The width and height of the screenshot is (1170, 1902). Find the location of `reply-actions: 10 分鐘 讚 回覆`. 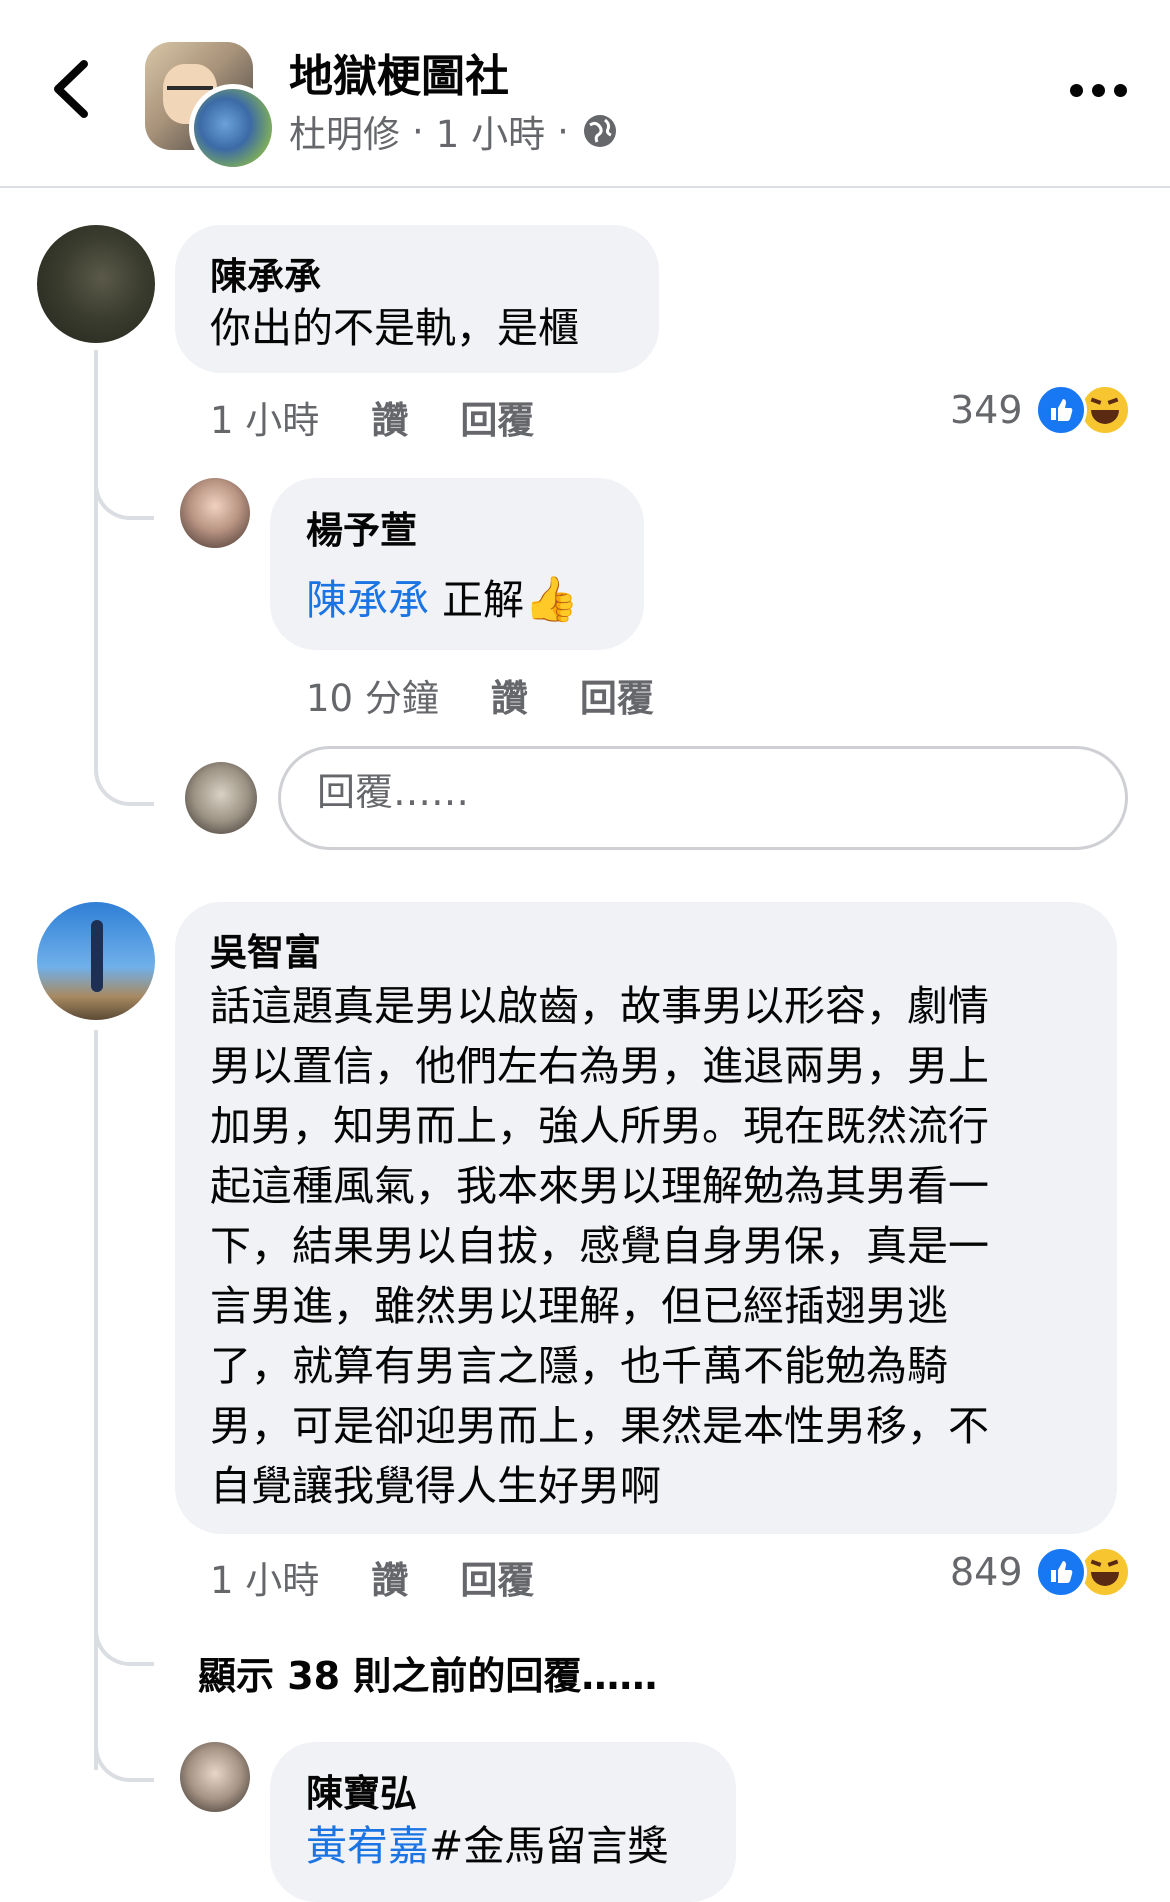

reply-actions: 10 分鐘 讚 回覆 is located at coordinates (480, 695).